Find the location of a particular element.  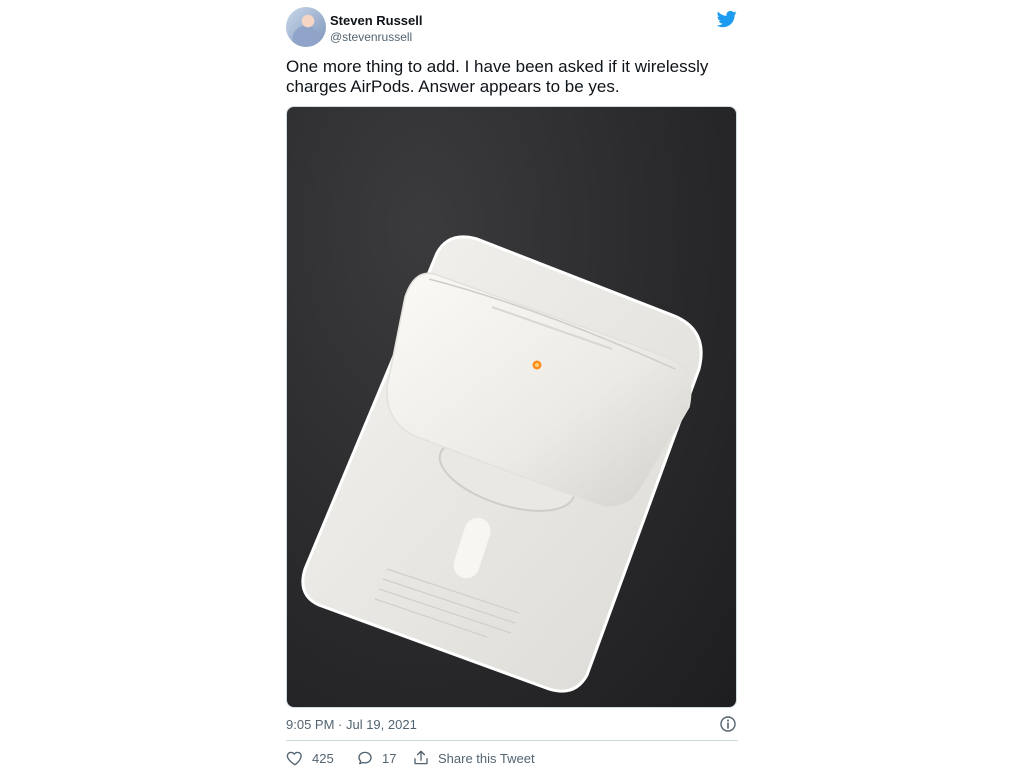

tweet-timestamp: 9:05 PM · Jul 19, 2021 is located at coordinates (351, 724).